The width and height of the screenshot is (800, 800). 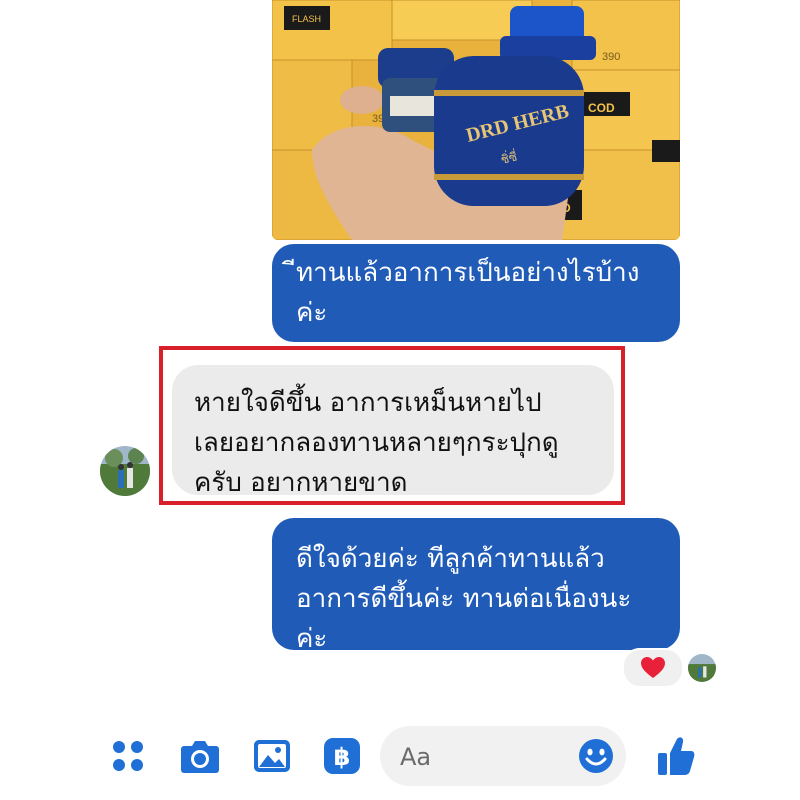 I want to click on heart-reaction, so click(x=653, y=668).